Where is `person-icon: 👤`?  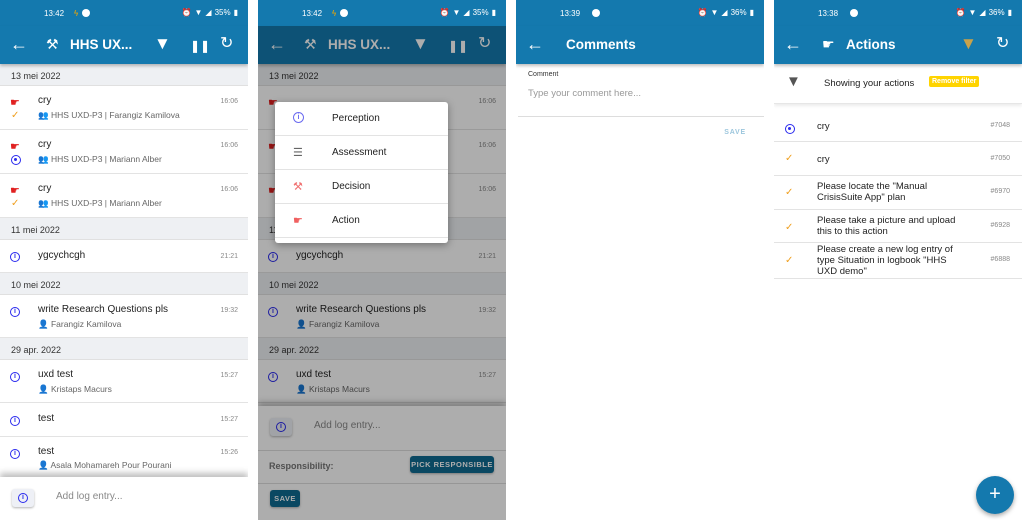 person-icon: 👤 is located at coordinates (44, 389).